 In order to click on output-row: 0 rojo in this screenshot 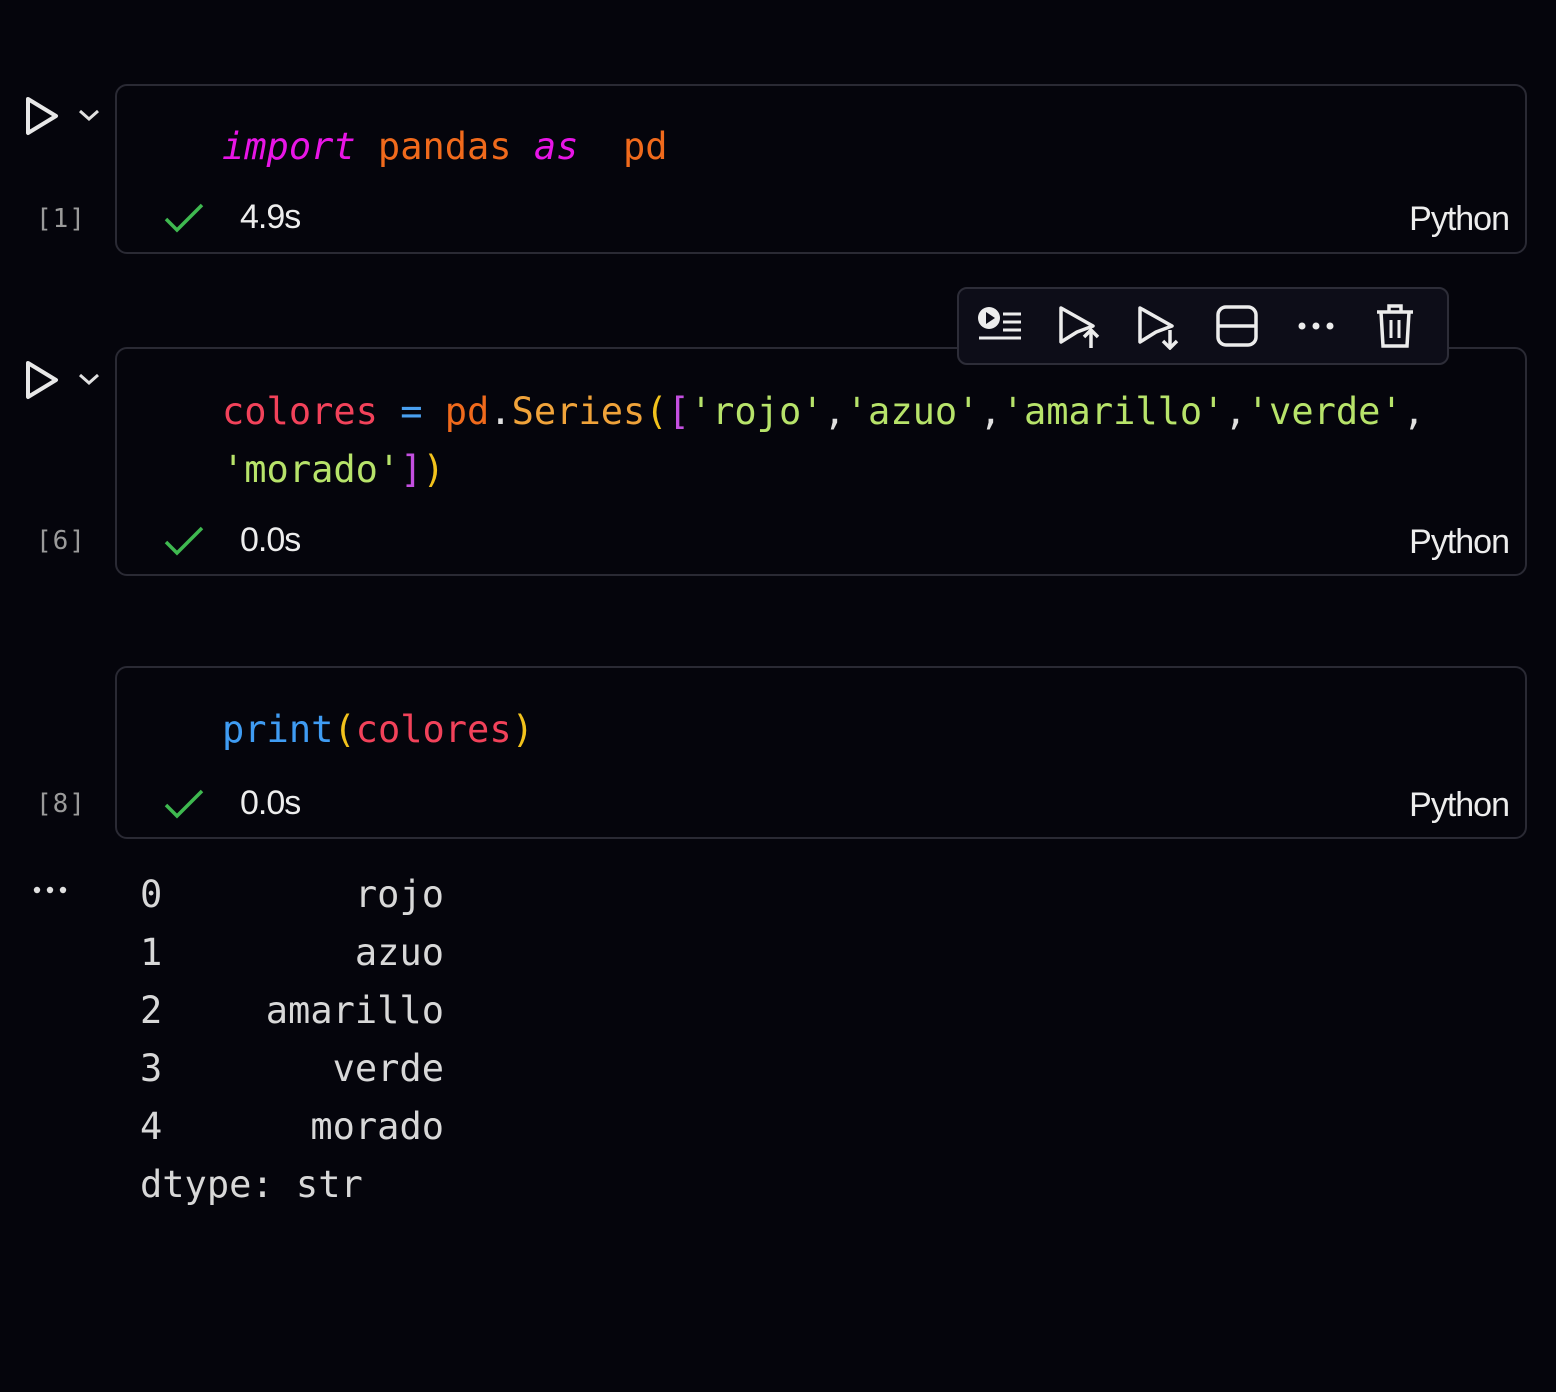, I will do `click(292, 895)`.